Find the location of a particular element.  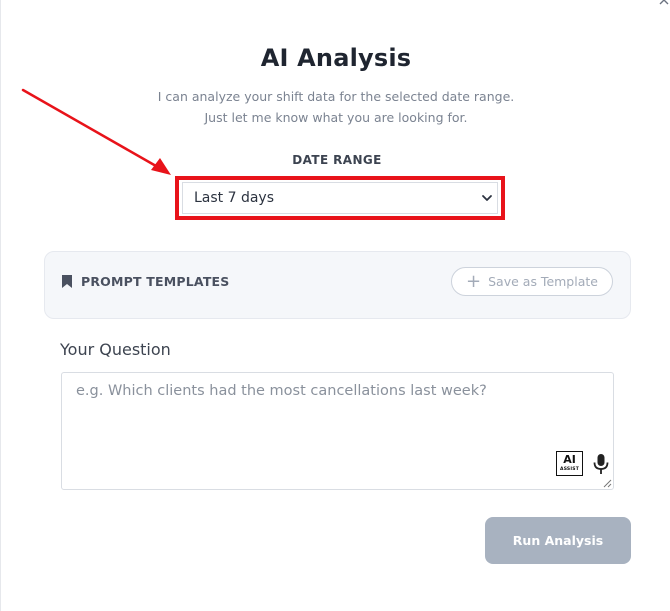

close-icon is located at coordinates (664, 3).